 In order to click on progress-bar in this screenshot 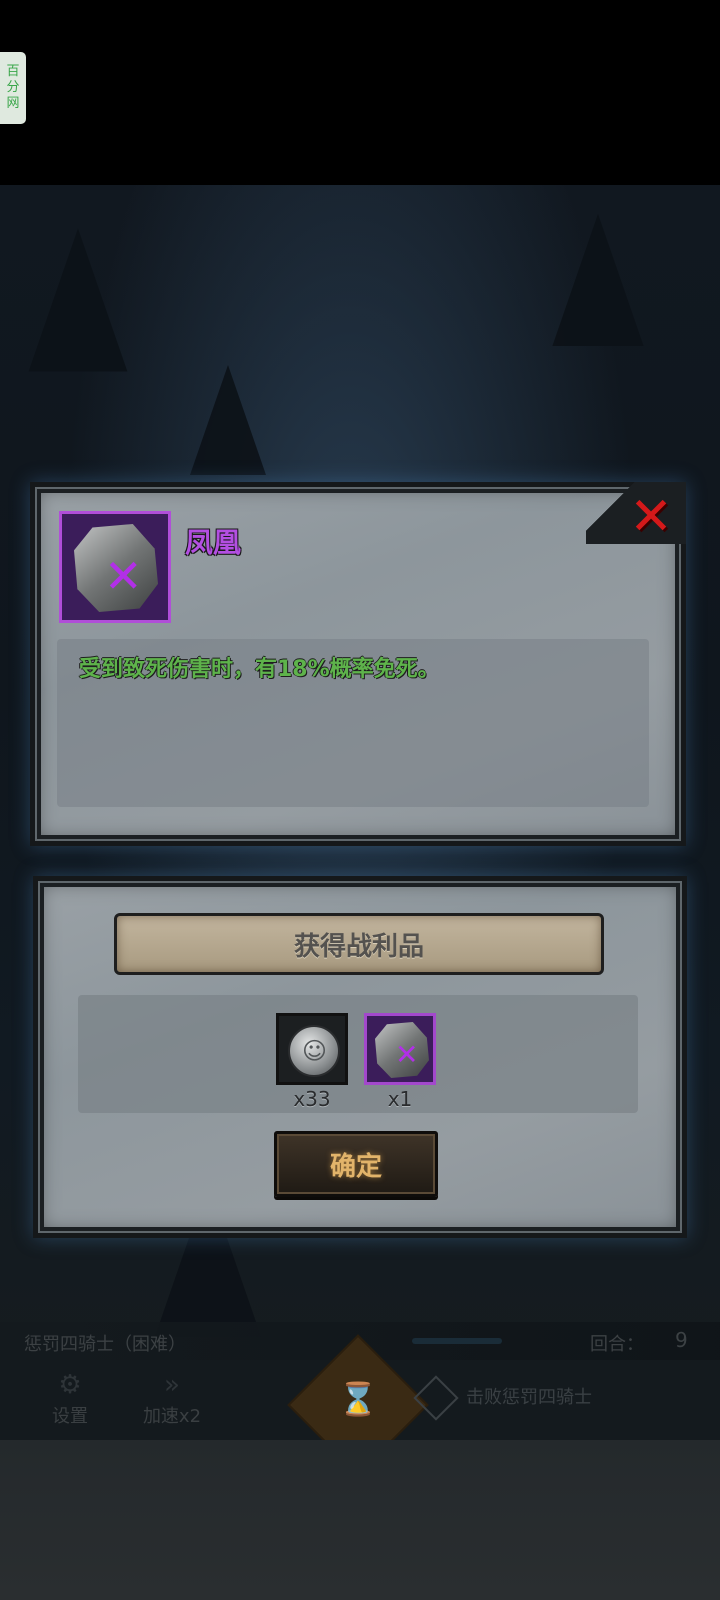, I will do `click(457, 1341)`.